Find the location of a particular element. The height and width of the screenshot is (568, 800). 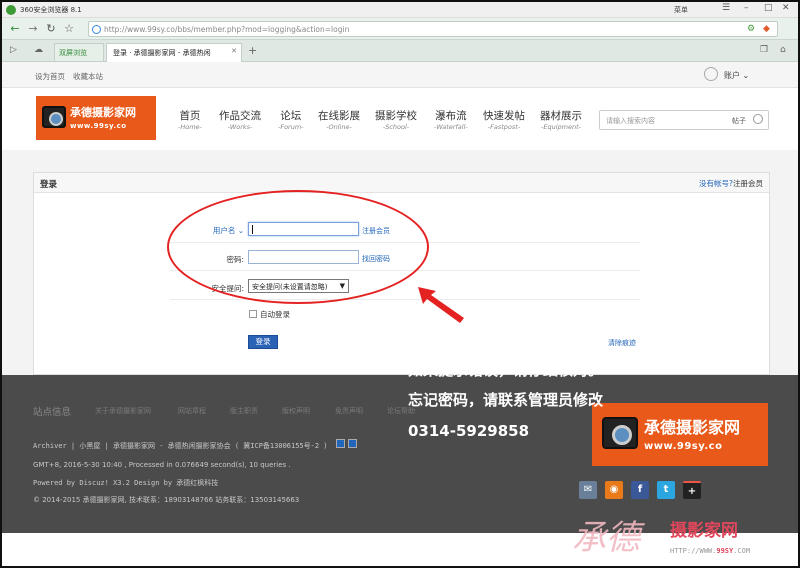

nav-home: 首页 -Home- is located at coordinates (190, 119).